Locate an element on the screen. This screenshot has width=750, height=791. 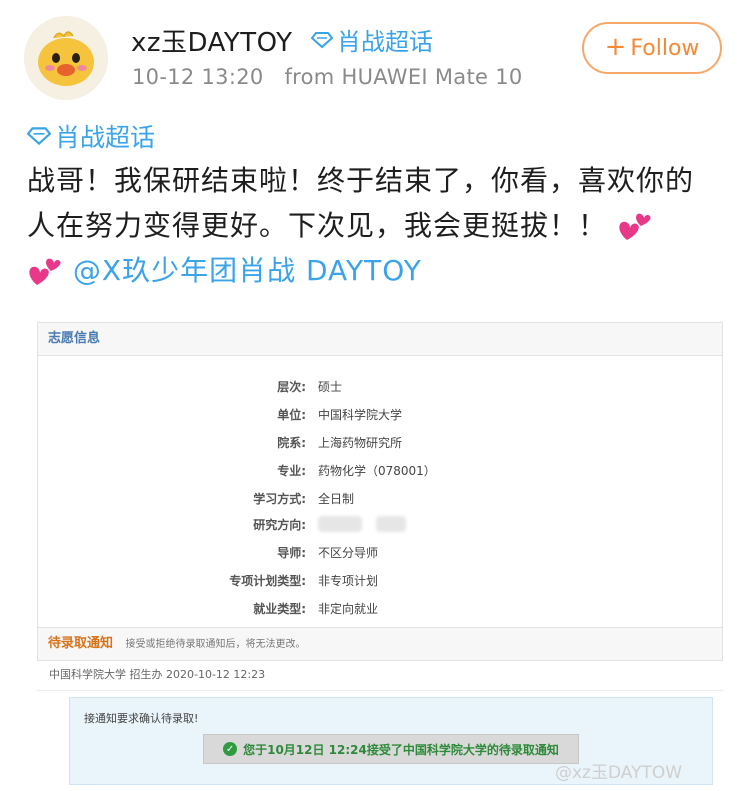
info-row: 专项计划类型: 非专项计划 is located at coordinates (381, 582).